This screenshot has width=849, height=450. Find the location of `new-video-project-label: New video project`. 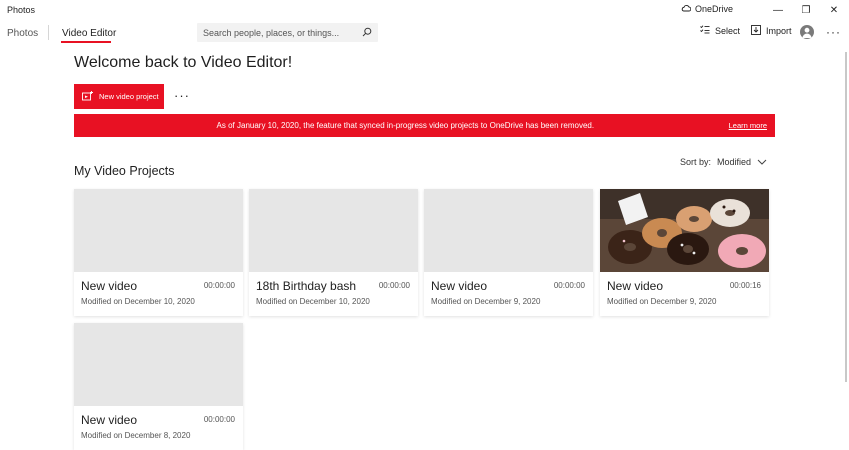

new-video-project-label: New video project is located at coordinates (129, 96).